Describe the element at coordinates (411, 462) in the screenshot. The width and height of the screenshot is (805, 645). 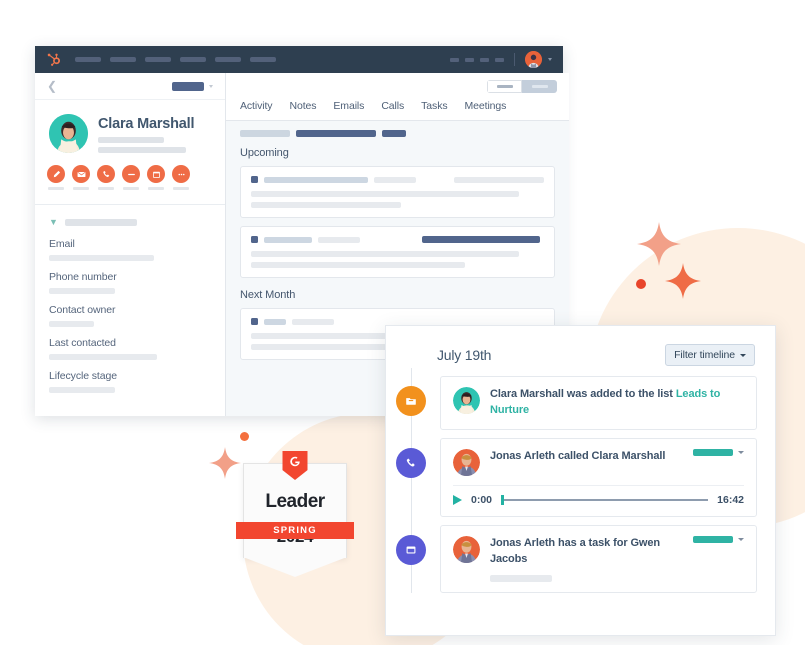
I see `phone-call-icon` at that location.